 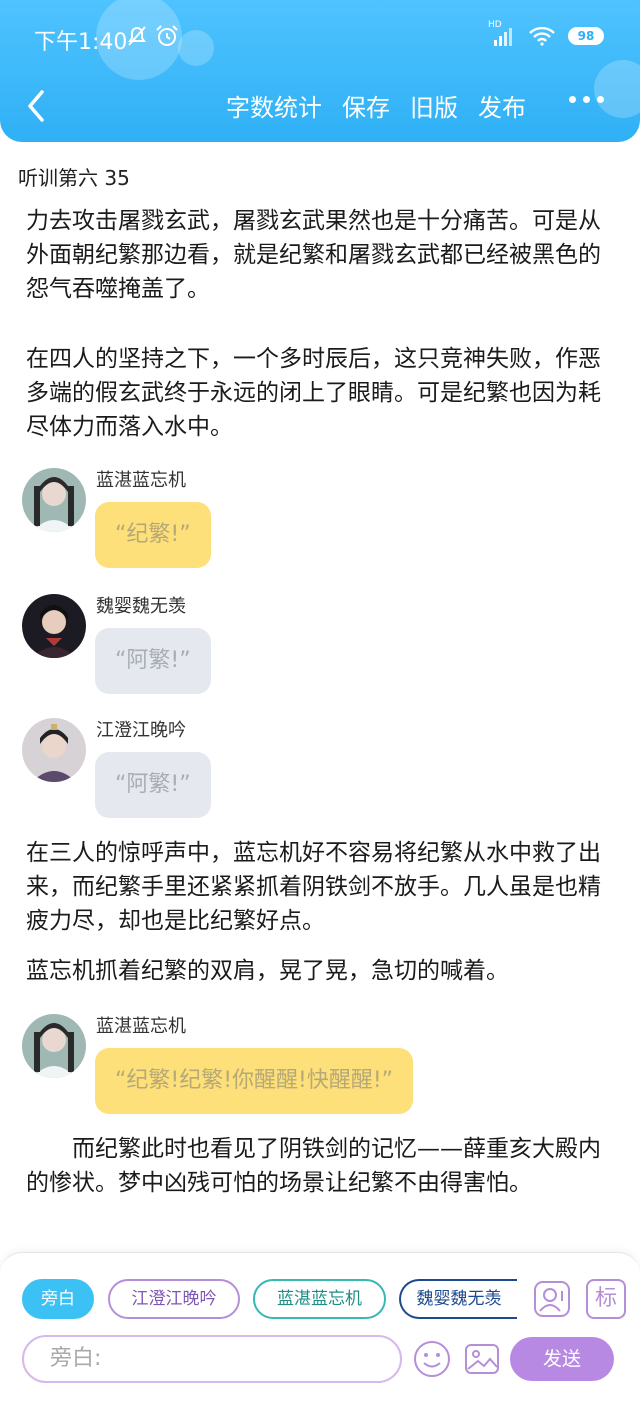 I want to click on wifi-icon, so click(x=542, y=36).